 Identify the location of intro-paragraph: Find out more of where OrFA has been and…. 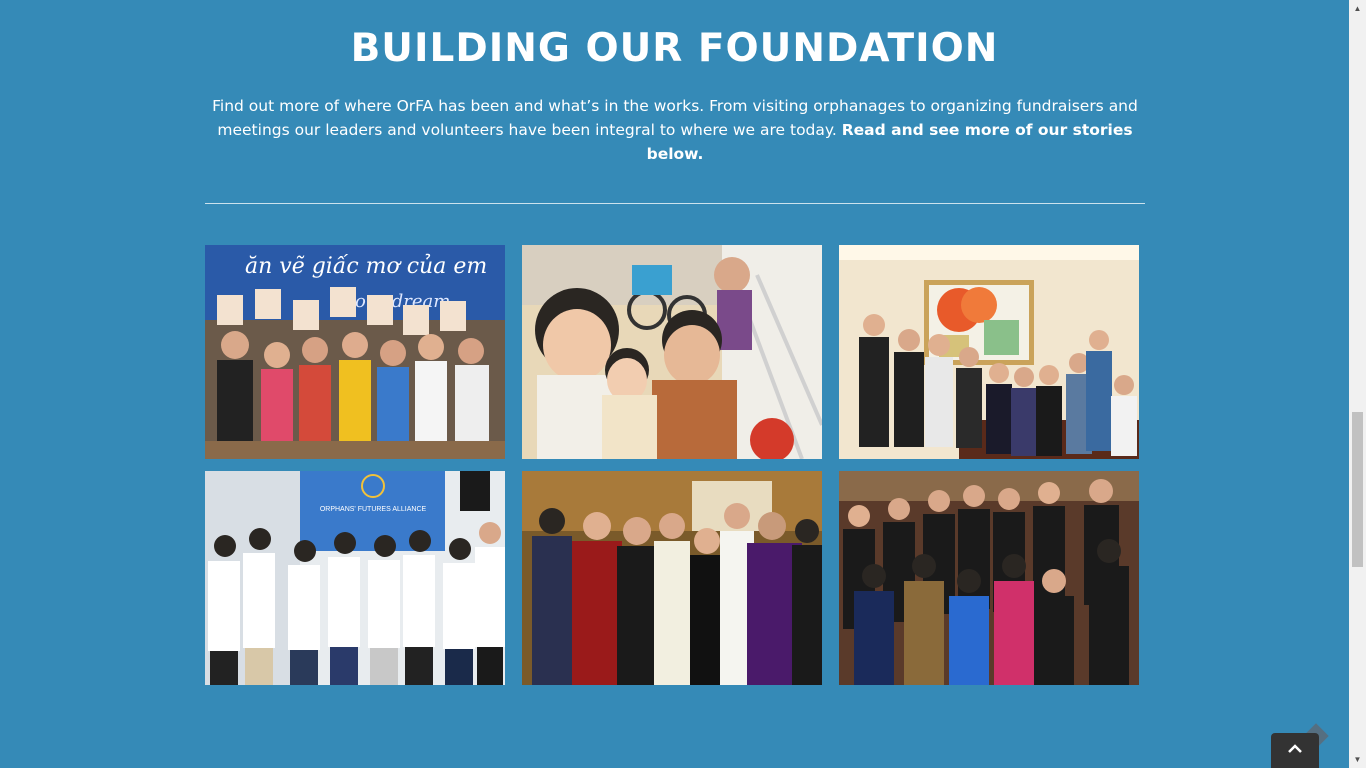
(675, 130).